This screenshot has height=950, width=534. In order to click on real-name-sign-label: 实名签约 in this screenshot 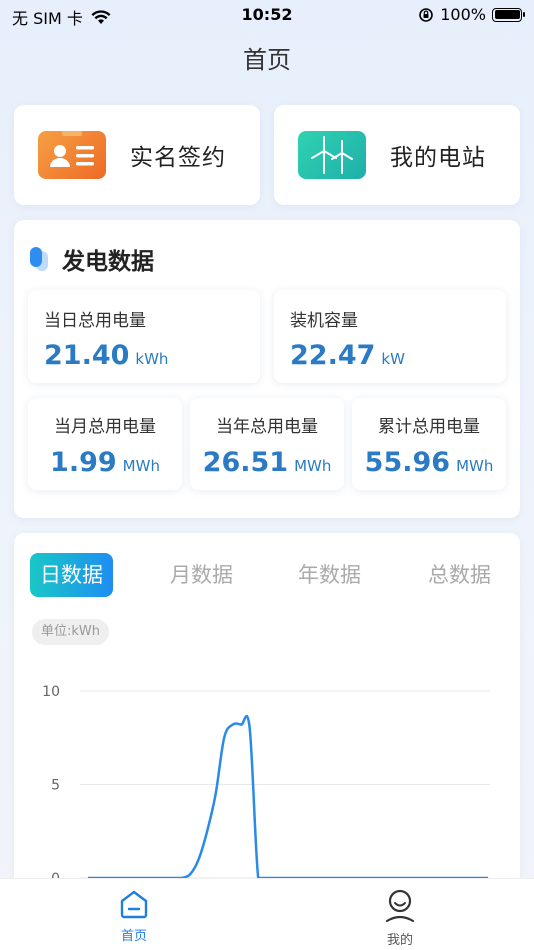, I will do `click(178, 158)`.